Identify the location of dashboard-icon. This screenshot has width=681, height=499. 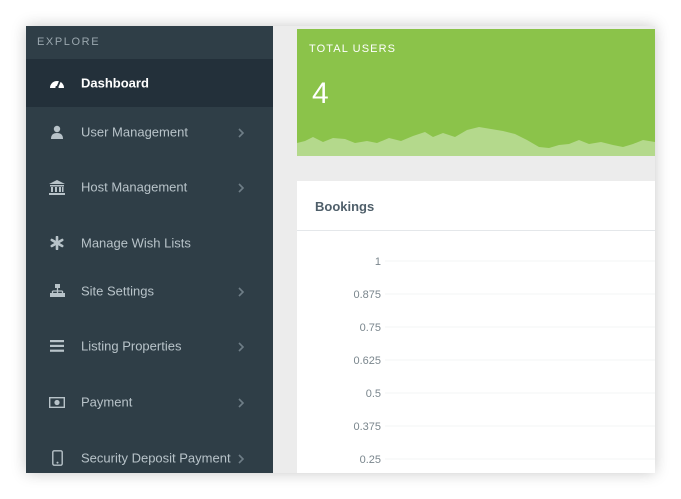
(57, 83).